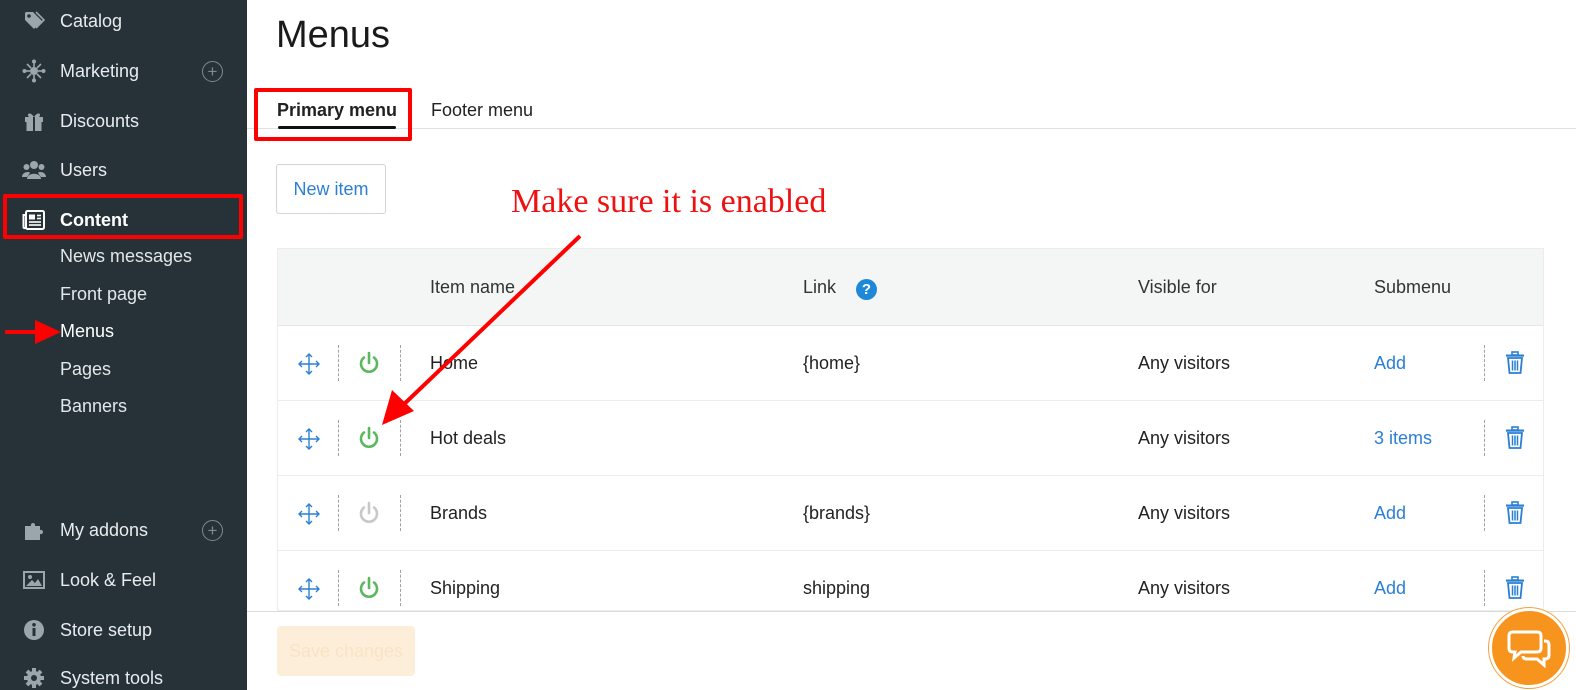  I want to click on tab-primary-menu: Primary menu, so click(337, 110).